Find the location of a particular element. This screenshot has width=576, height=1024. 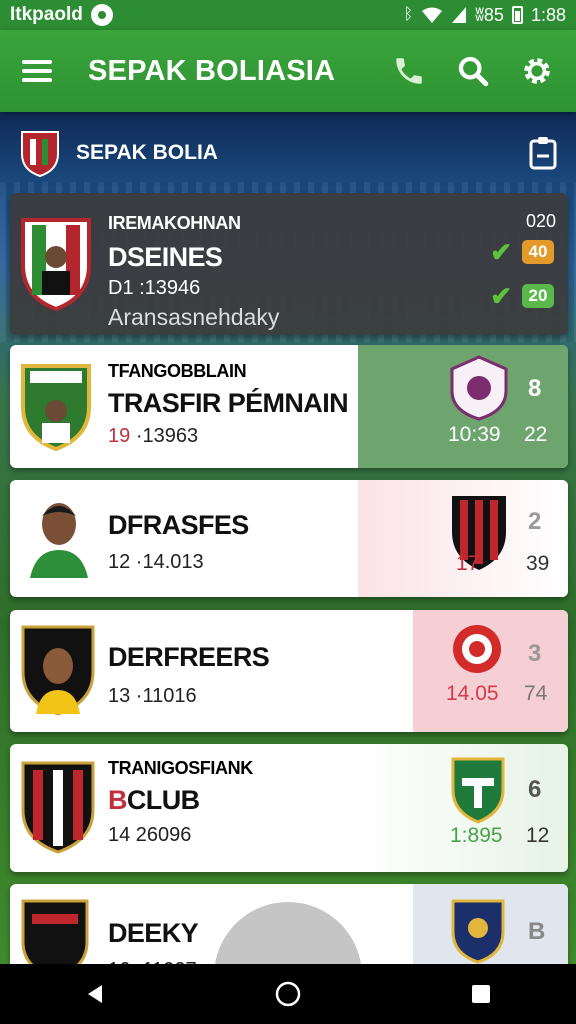

card-title: TRASFIR PÉMNAIN is located at coordinates (228, 403).